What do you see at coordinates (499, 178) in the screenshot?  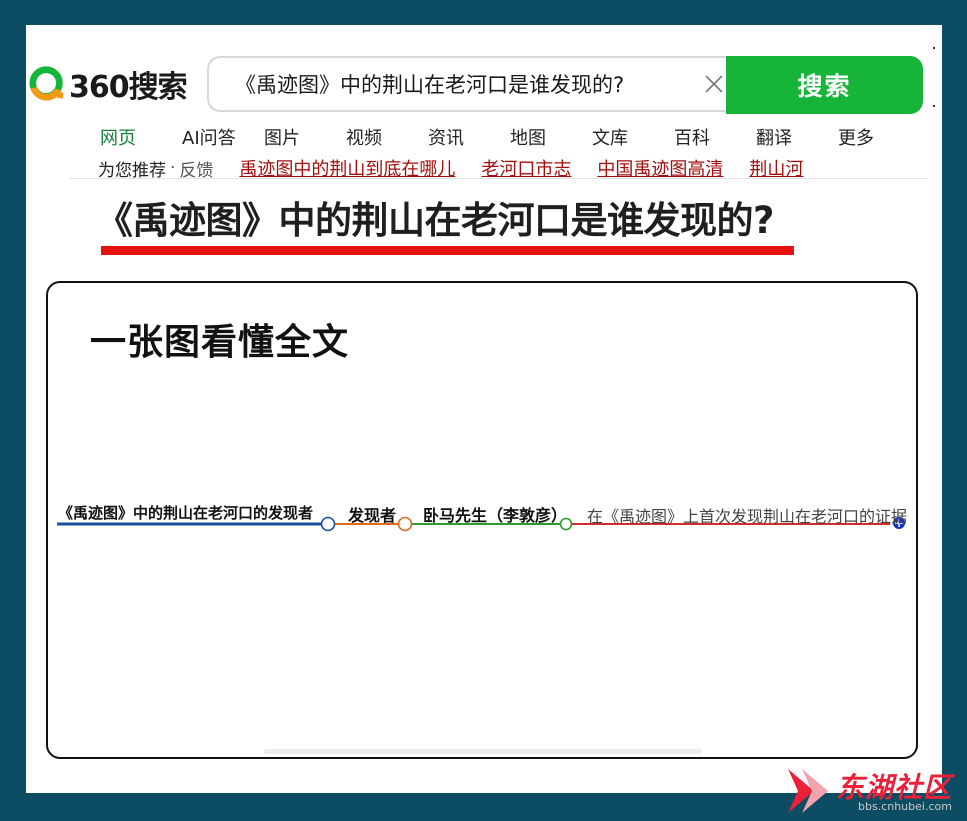 I see `divider` at bounding box center [499, 178].